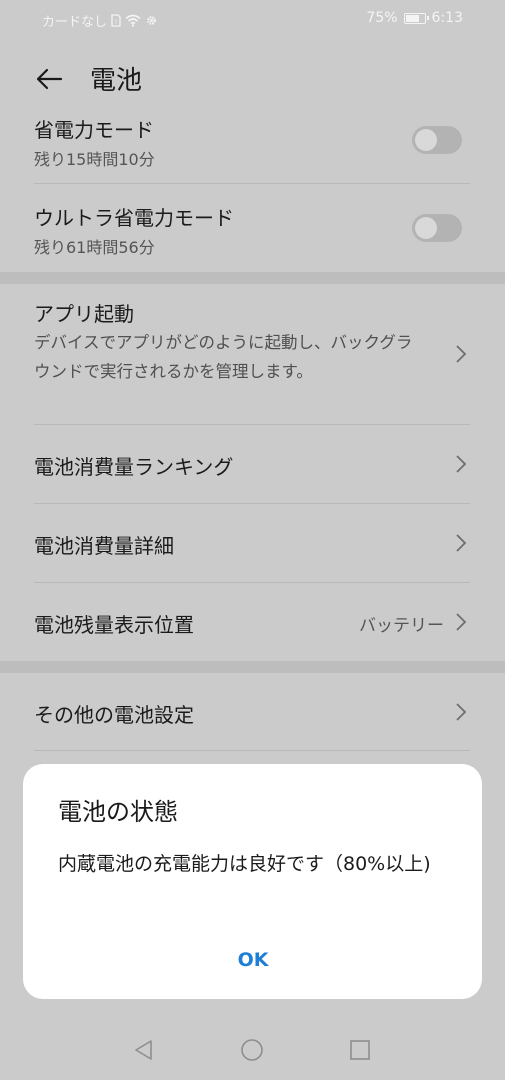 The image size is (505, 1080). What do you see at coordinates (75, 22) in the screenshot?
I see `carrier-label: カードなし` at bounding box center [75, 22].